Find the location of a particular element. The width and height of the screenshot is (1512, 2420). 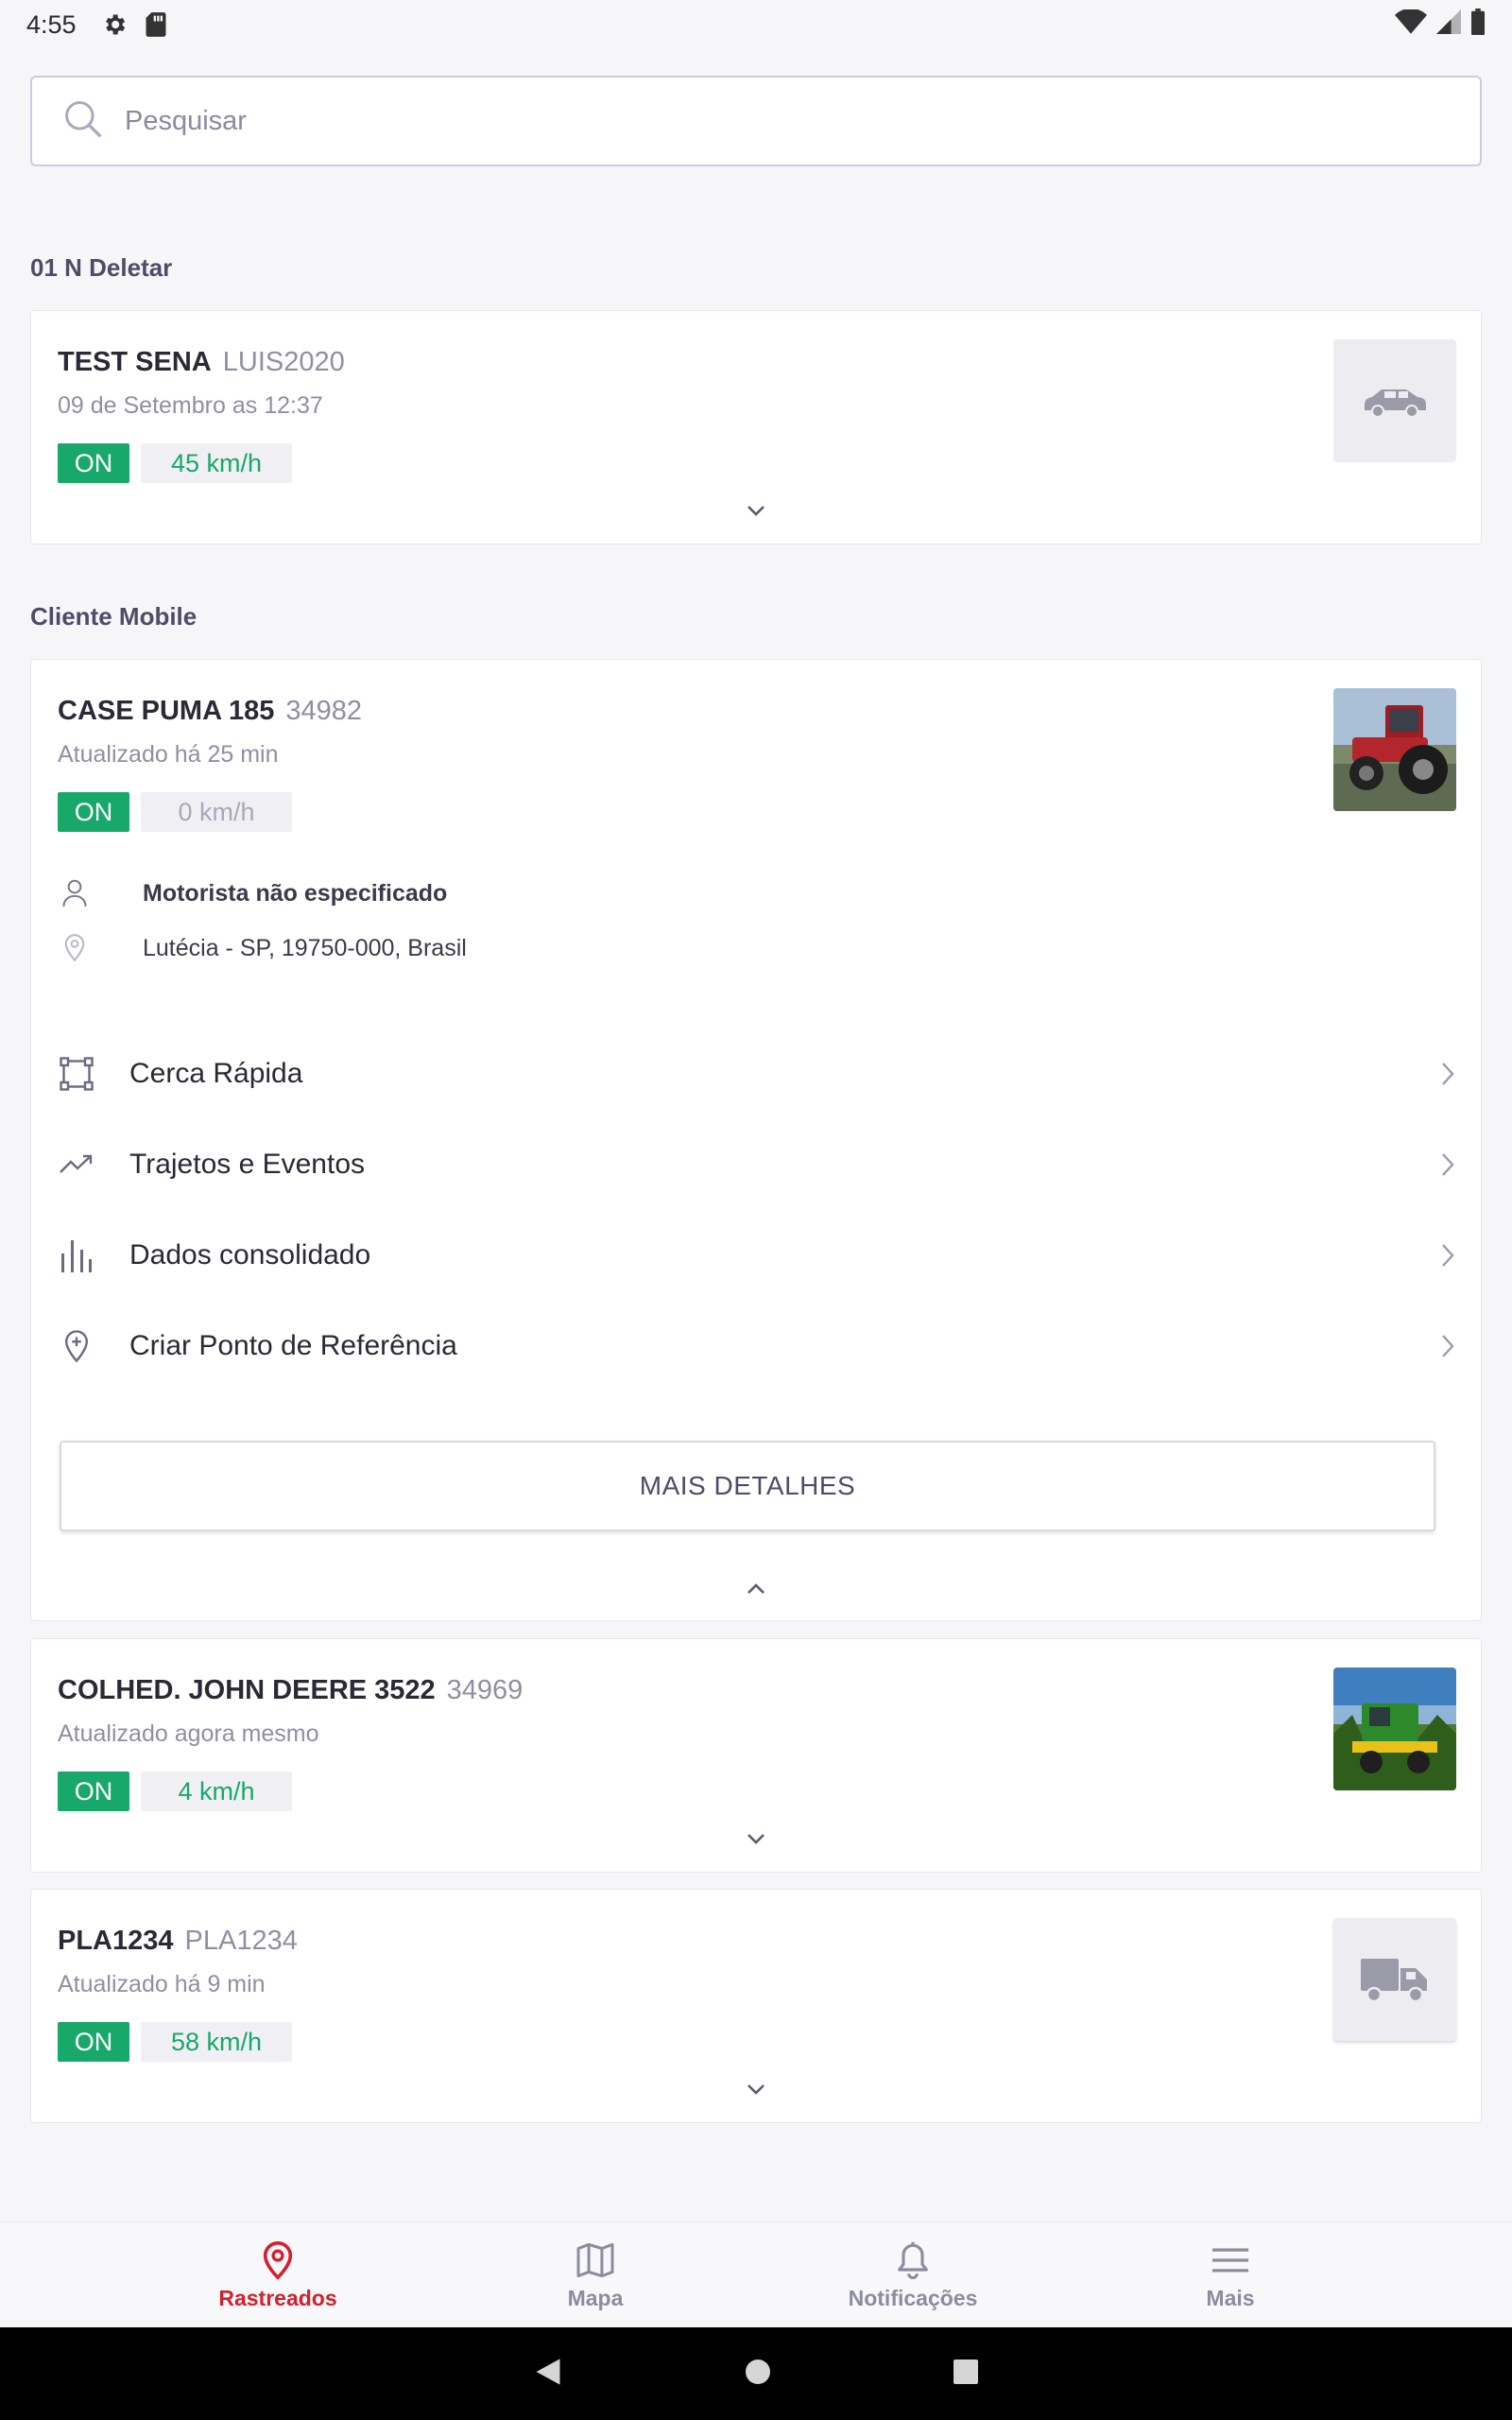

location-marker-icon is located at coordinates (75, 948).